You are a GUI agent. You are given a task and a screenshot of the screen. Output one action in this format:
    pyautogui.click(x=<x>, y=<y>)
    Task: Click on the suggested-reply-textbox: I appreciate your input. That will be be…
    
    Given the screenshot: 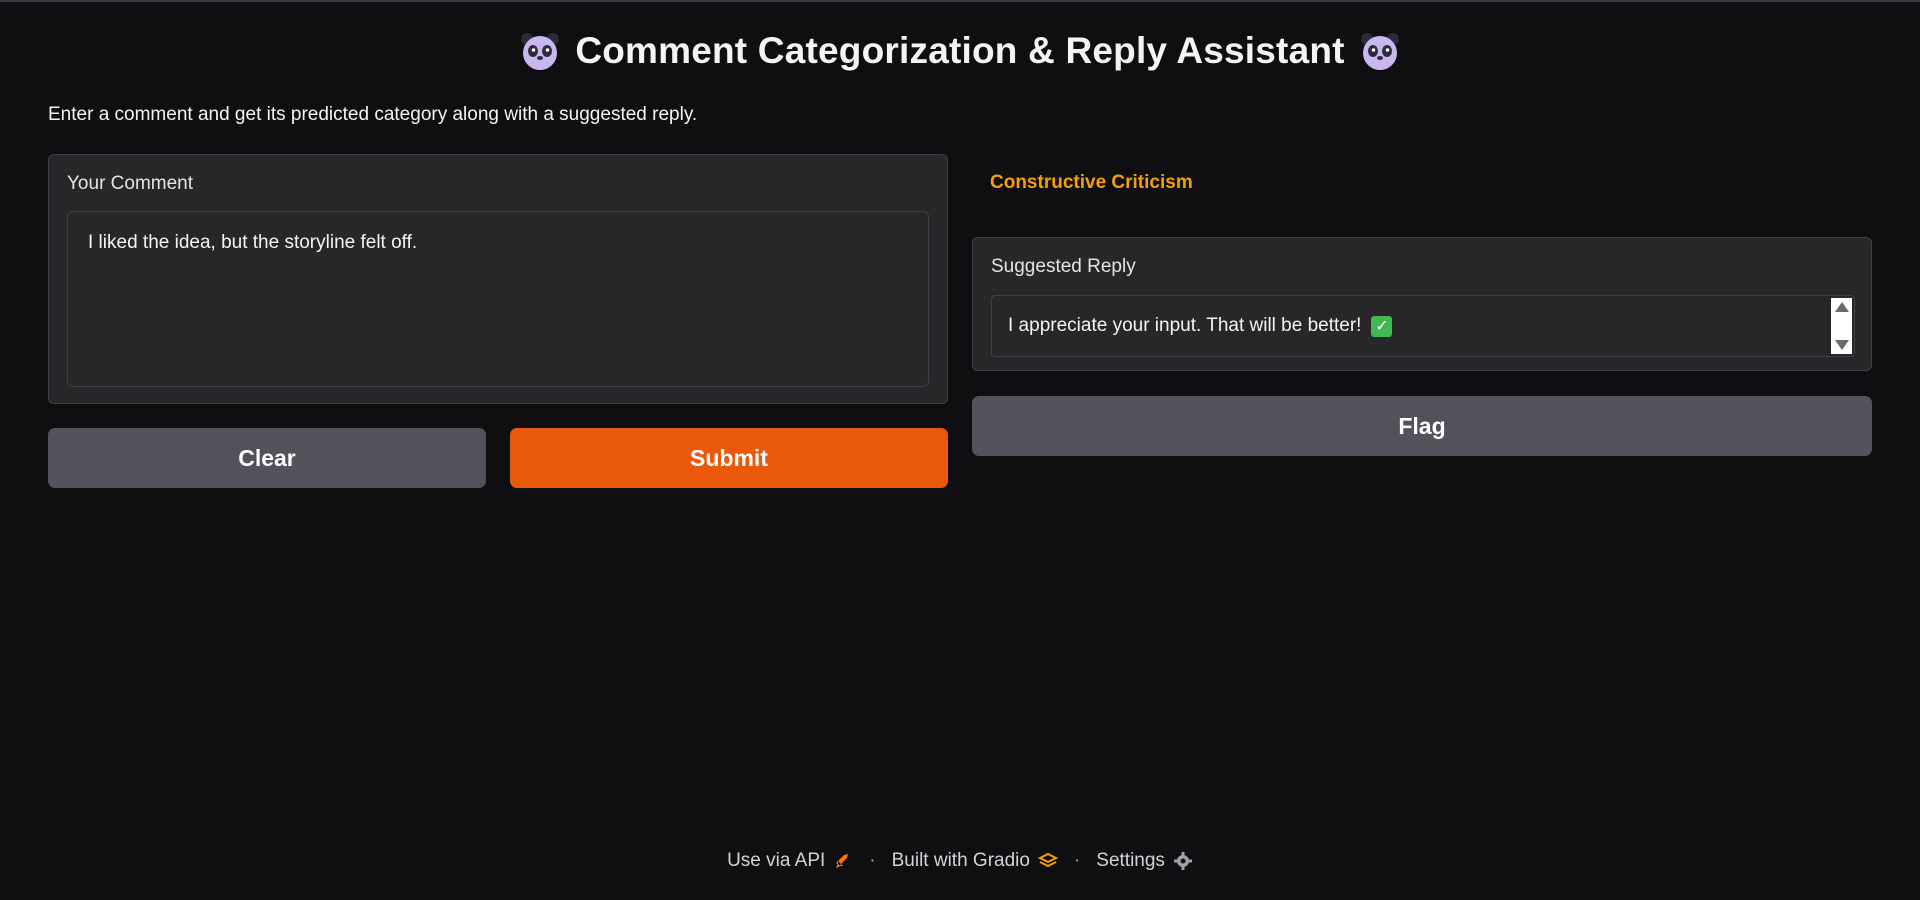 What is the action you would take?
    pyautogui.click(x=1423, y=326)
    